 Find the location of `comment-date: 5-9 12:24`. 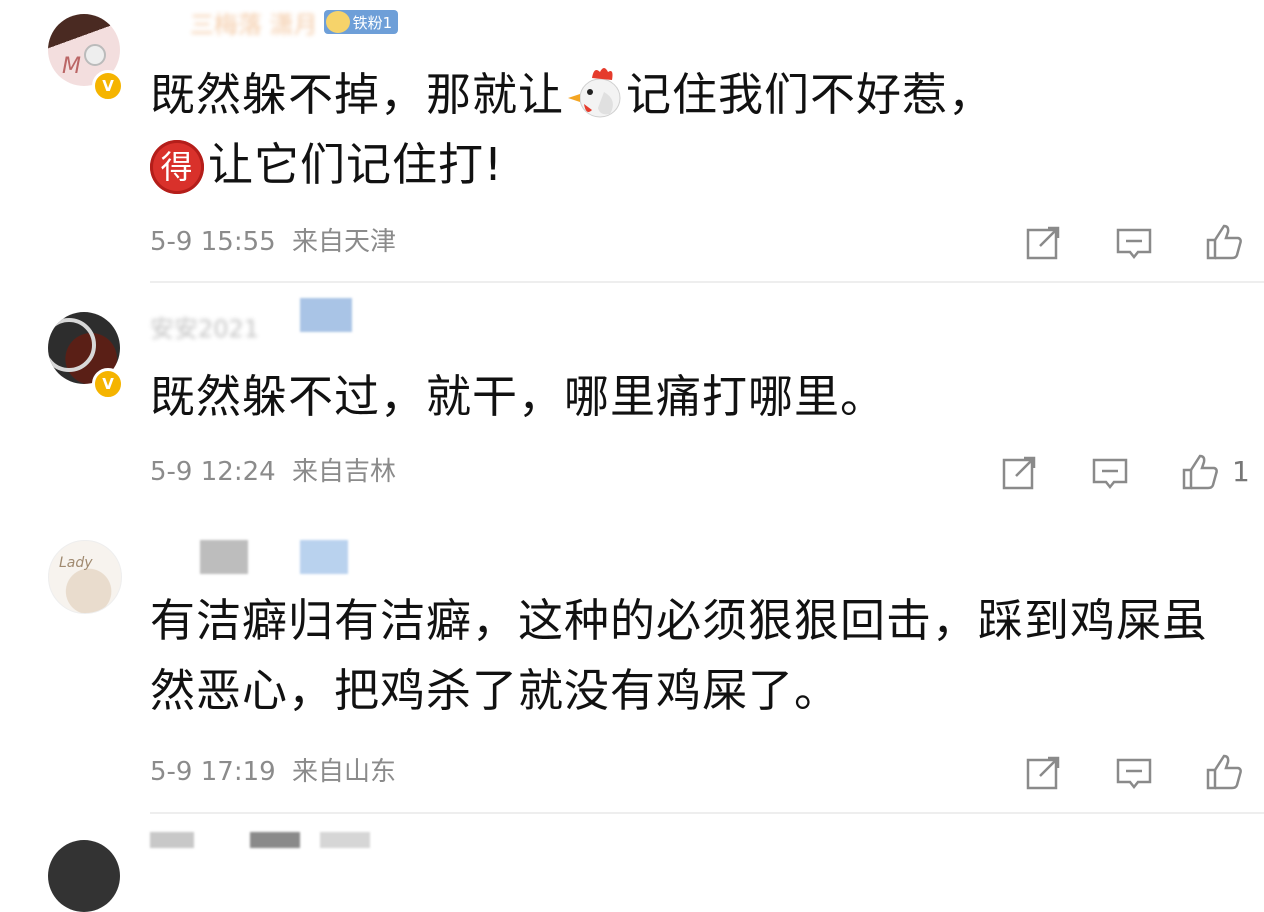

comment-date: 5-9 12:24 is located at coordinates (213, 472).